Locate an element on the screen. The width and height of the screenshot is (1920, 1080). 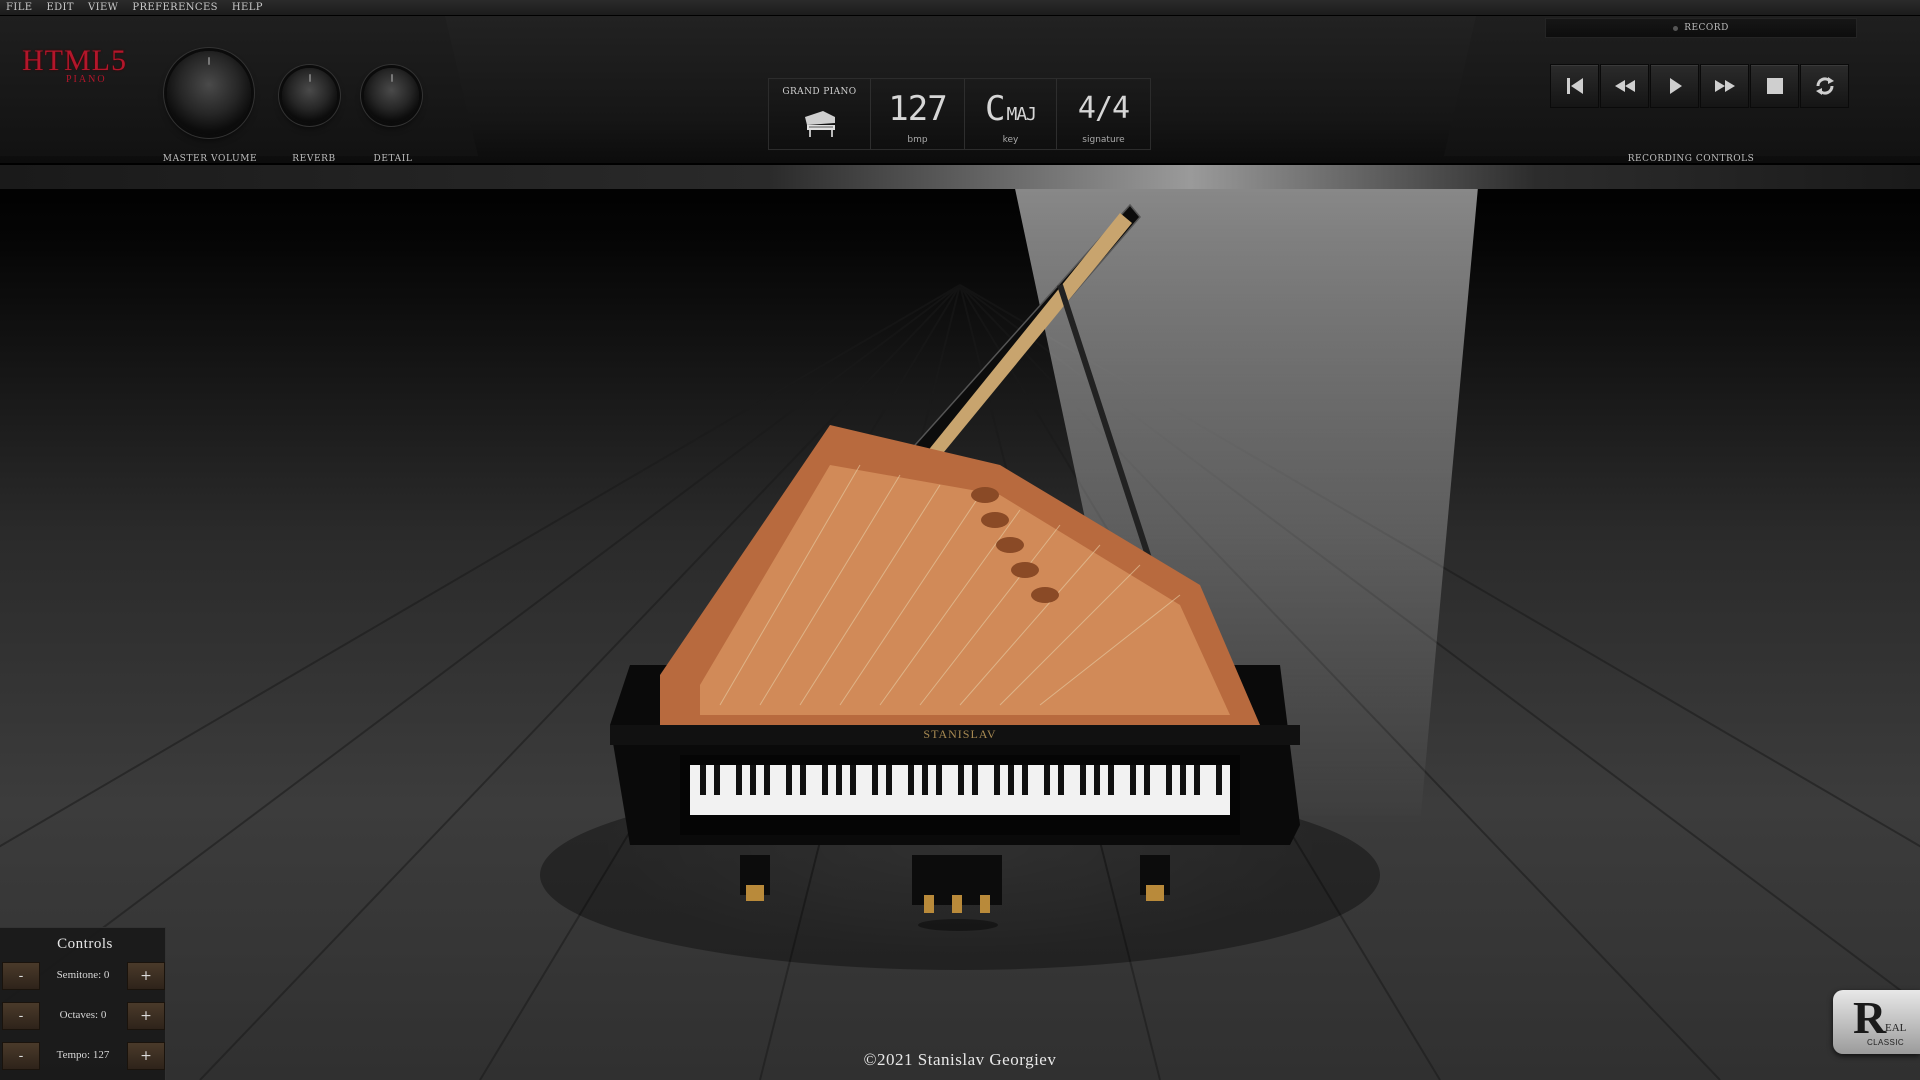
menu-bar: FILE EDIT VIEW PREFERENCES HELP is located at coordinates (960, 8).